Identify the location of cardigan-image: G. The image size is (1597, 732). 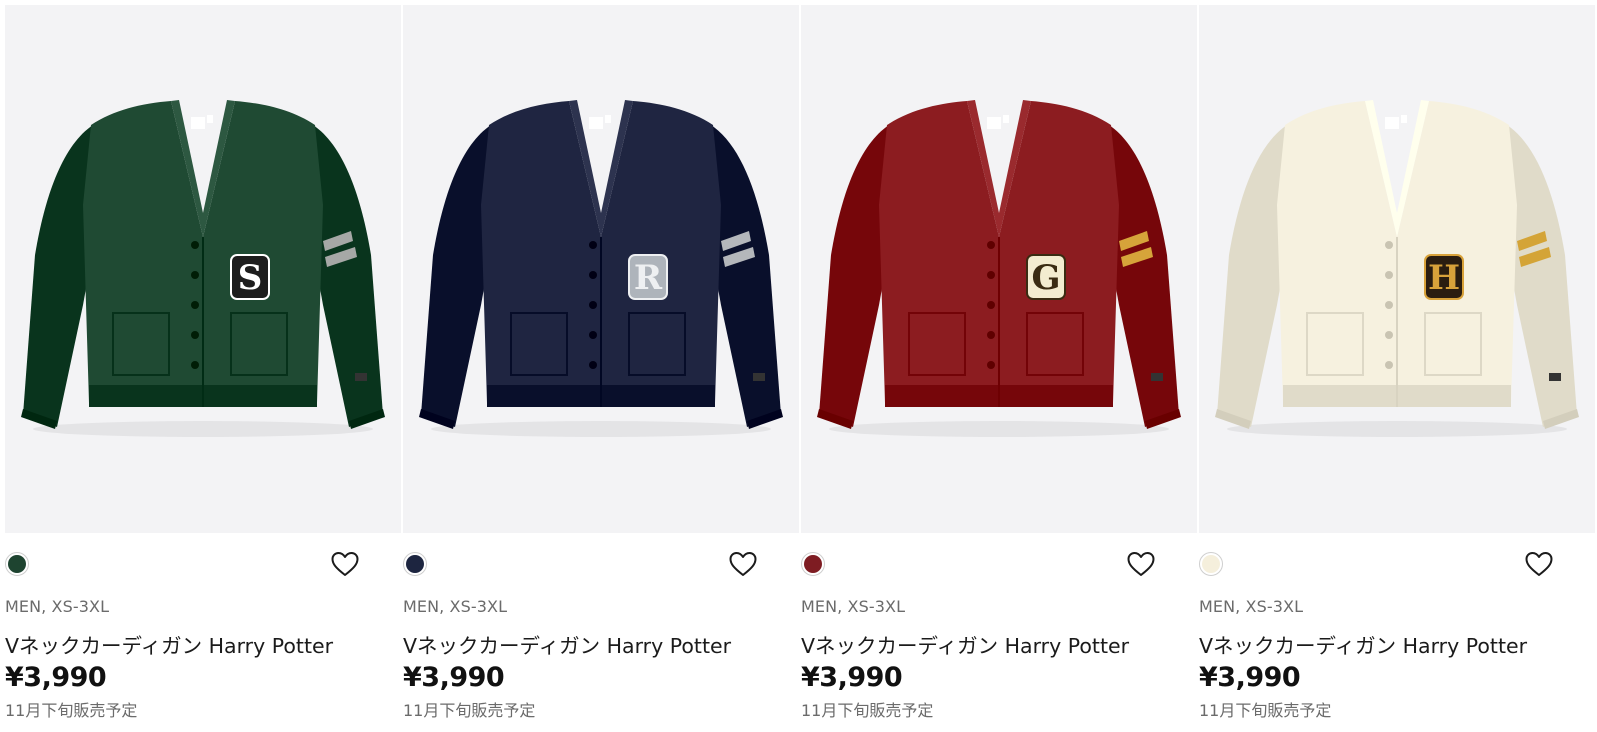
(999, 268).